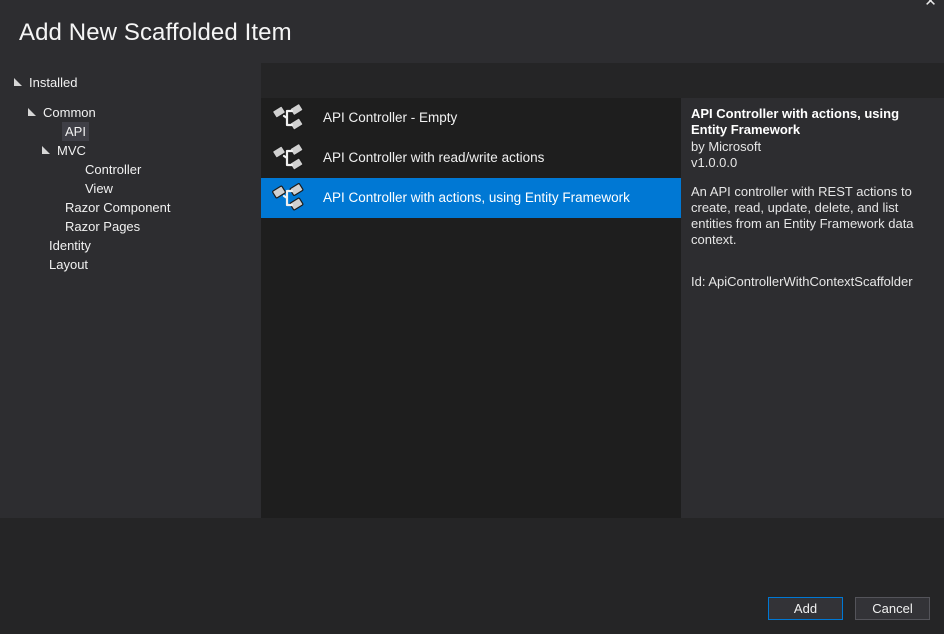  What do you see at coordinates (726, 146) in the screenshot?
I see `detail-author: by Microsoft` at bounding box center [726, 146].